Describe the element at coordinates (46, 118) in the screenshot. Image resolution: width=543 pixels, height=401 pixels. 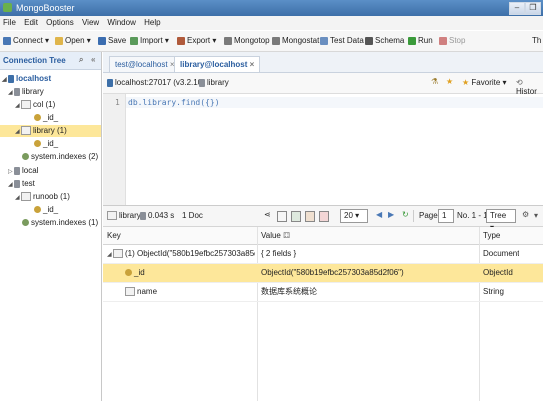
I see `tree-item-col-index: _id_` at that location.